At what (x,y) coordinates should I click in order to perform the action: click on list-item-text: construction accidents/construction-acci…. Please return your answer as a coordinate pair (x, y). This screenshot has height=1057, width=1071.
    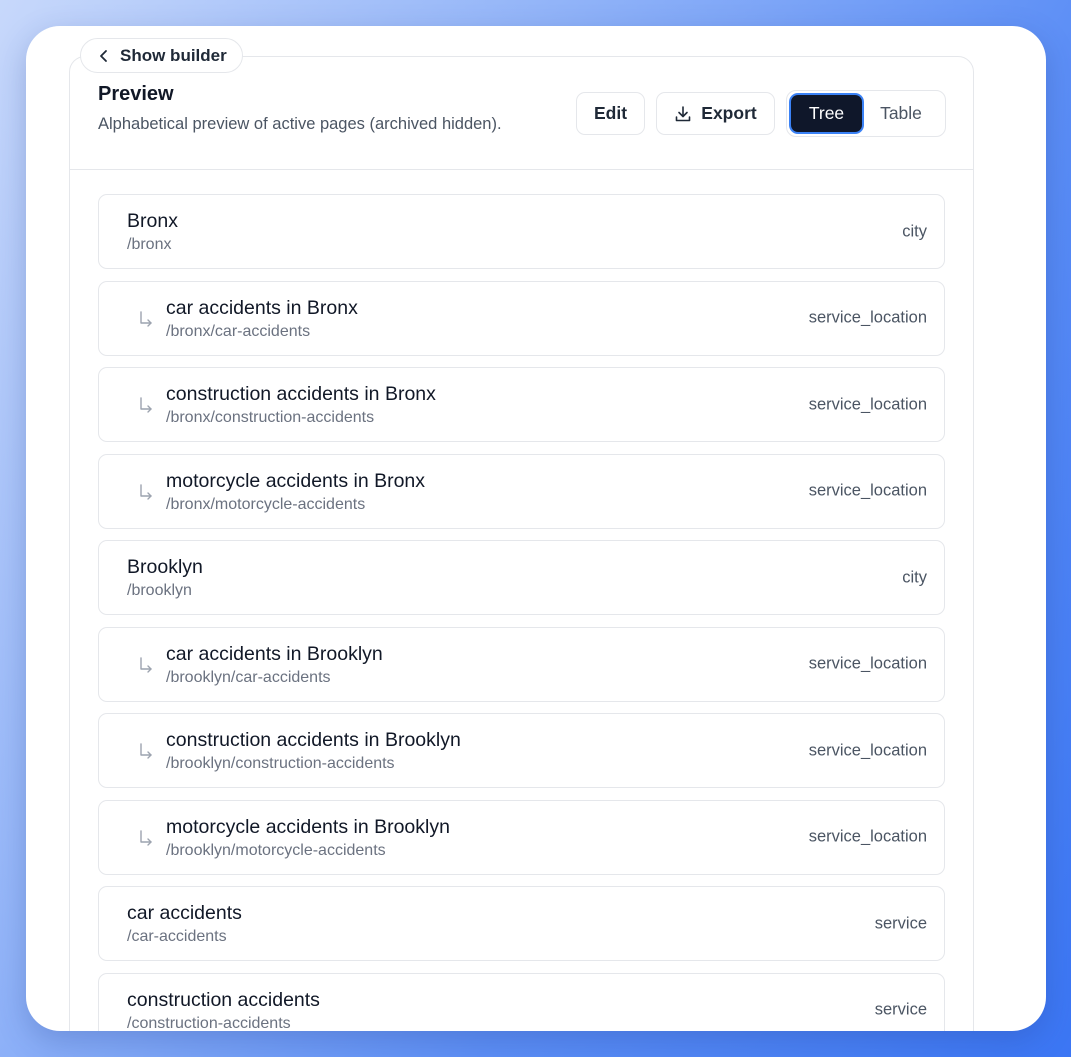
    Looking at the image, I should click on (223, 1010).